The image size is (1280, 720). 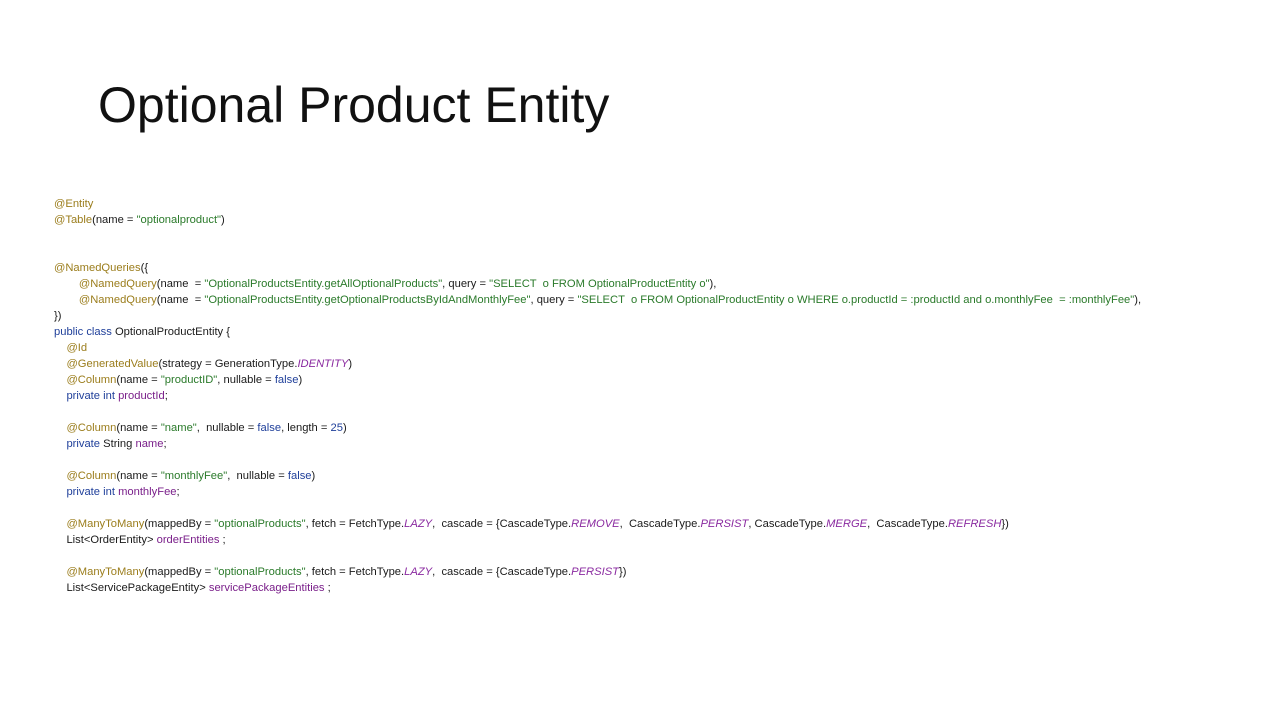 I want to click on code-token: public class, so click(x=84, y=332).